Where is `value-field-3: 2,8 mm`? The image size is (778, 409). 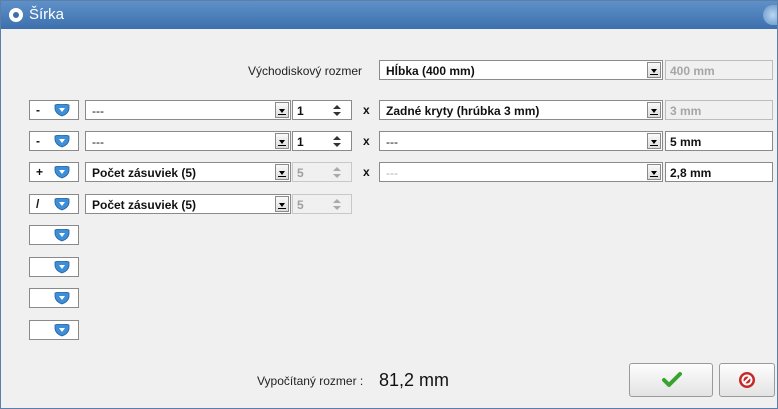 value-field-3: 2,8 mm is located at coordinates (719, 172).